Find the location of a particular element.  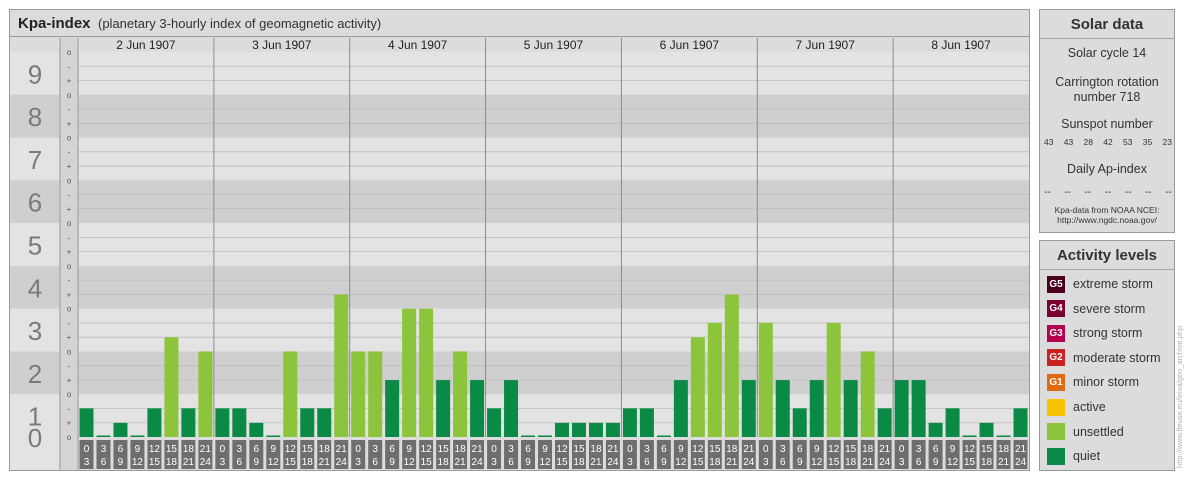

level-minor-storm: G1 minor storm is located at coordinates (1093, 382).